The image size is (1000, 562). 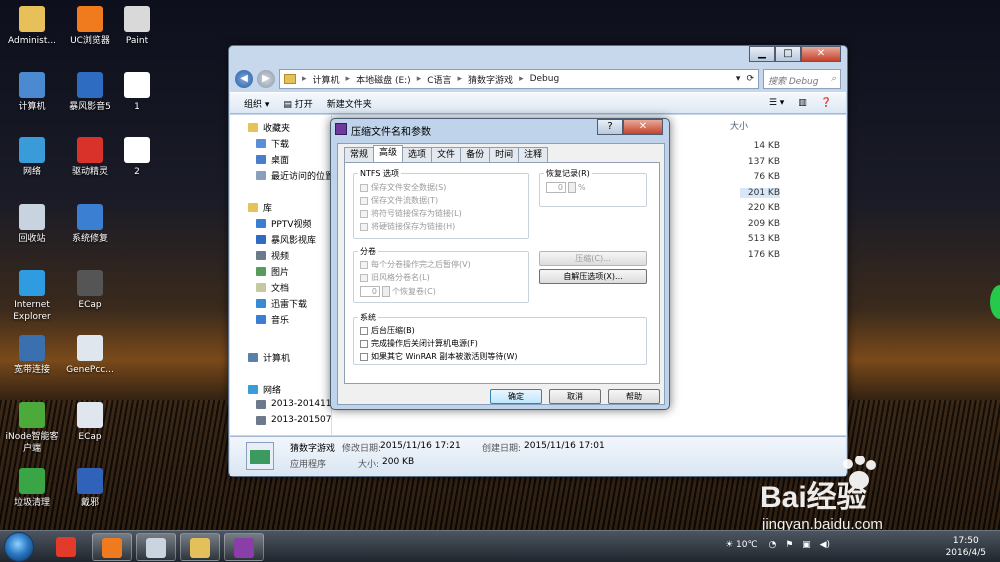 I want to click on desktop-icon: 回收站, so click(x=32, y=224).